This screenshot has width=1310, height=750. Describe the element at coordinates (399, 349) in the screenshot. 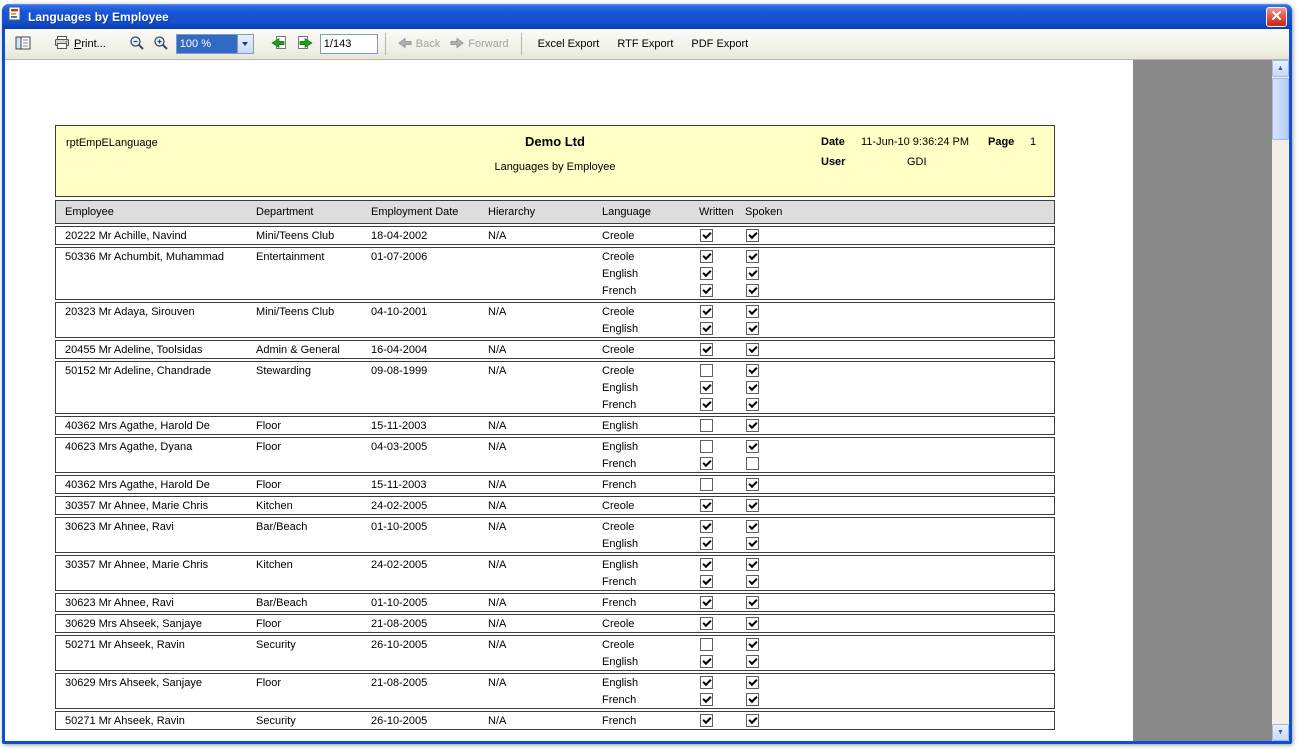

I see `employment-date-cell: 16-04-2004` at that location.